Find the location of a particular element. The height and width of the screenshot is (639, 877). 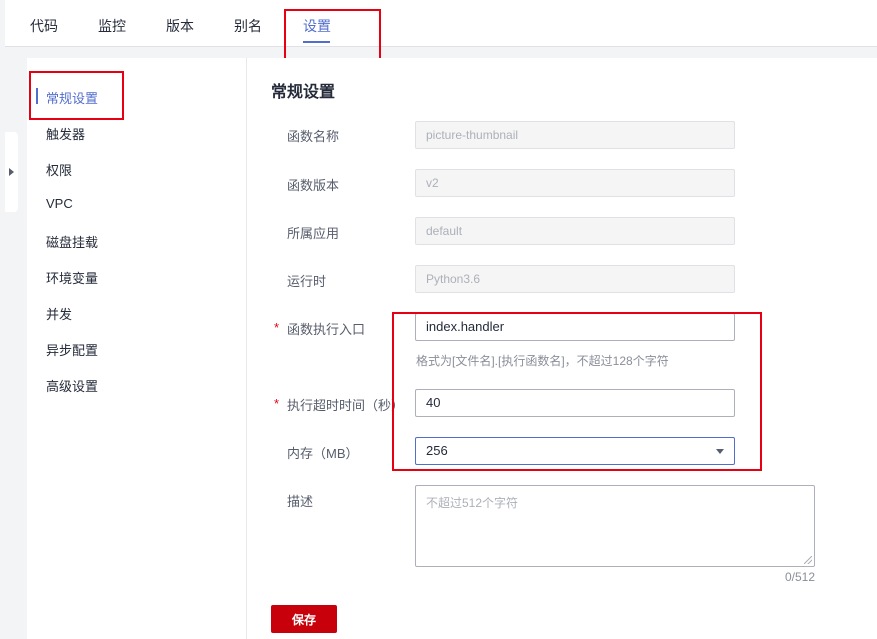

sidebar-item-disk-mount: 磁盘挂载 is located at coordinates (72, 241).